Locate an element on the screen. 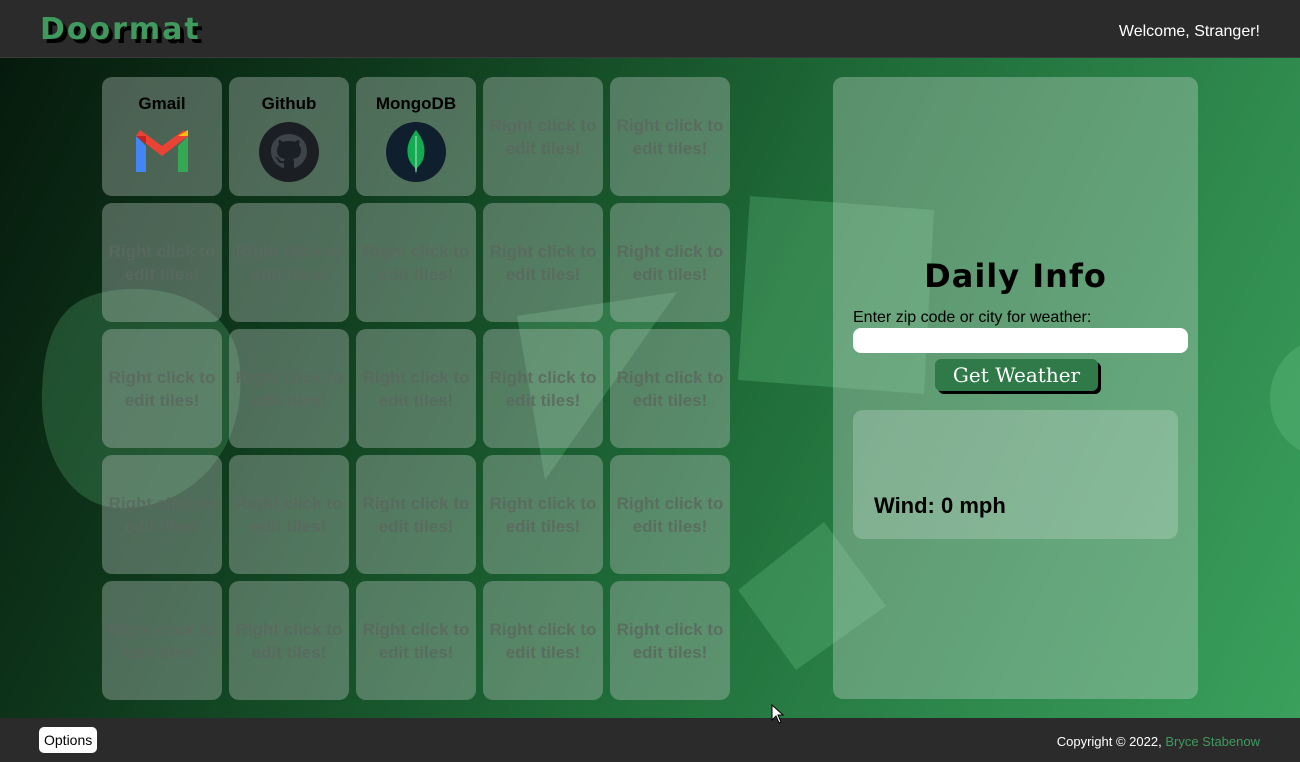 The image size is (1300, 762). author-link: Bryce Stabenow is located at coordinates (1212, 741).